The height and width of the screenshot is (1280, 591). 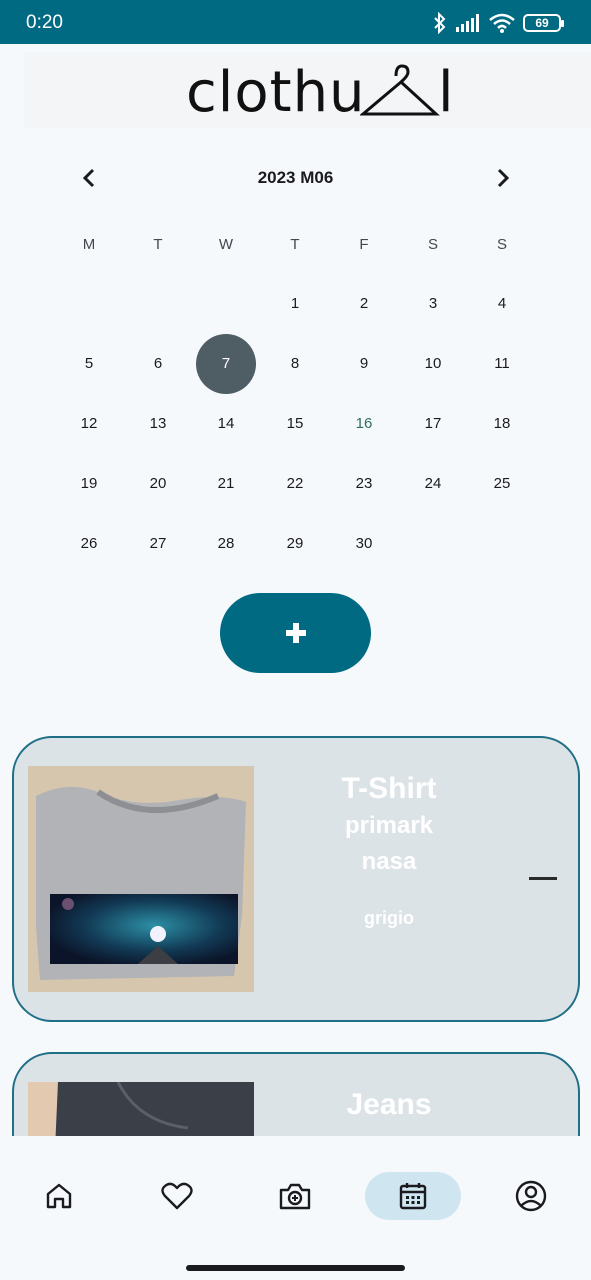 I want to click on nav-camera, so click(x=295, y=1196).